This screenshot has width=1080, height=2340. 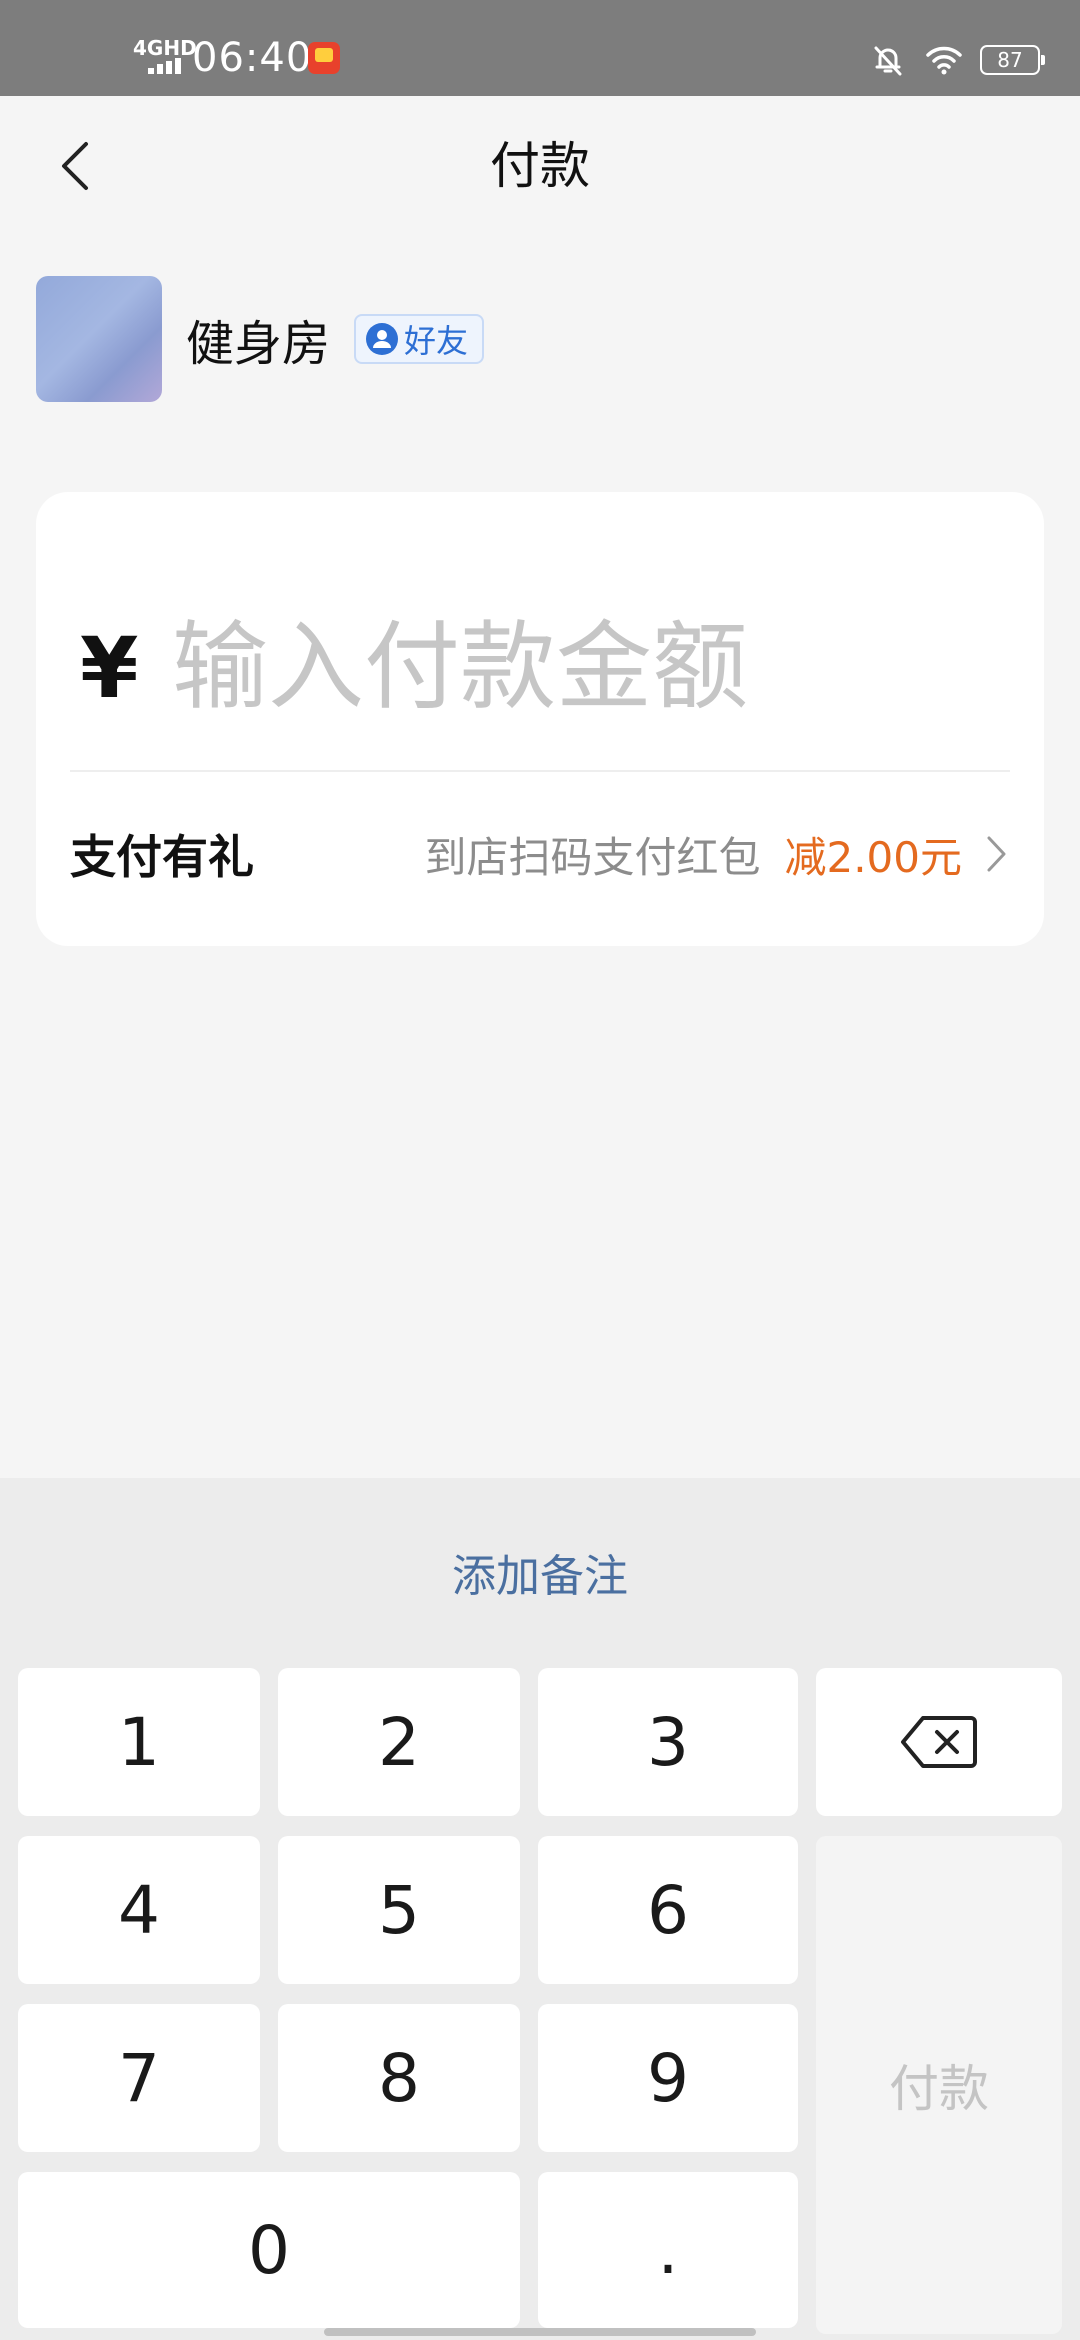 What do you see at coordinates (164, 66) in the screenshot?
I see `signal-icon` at bounding box center [164, 66].